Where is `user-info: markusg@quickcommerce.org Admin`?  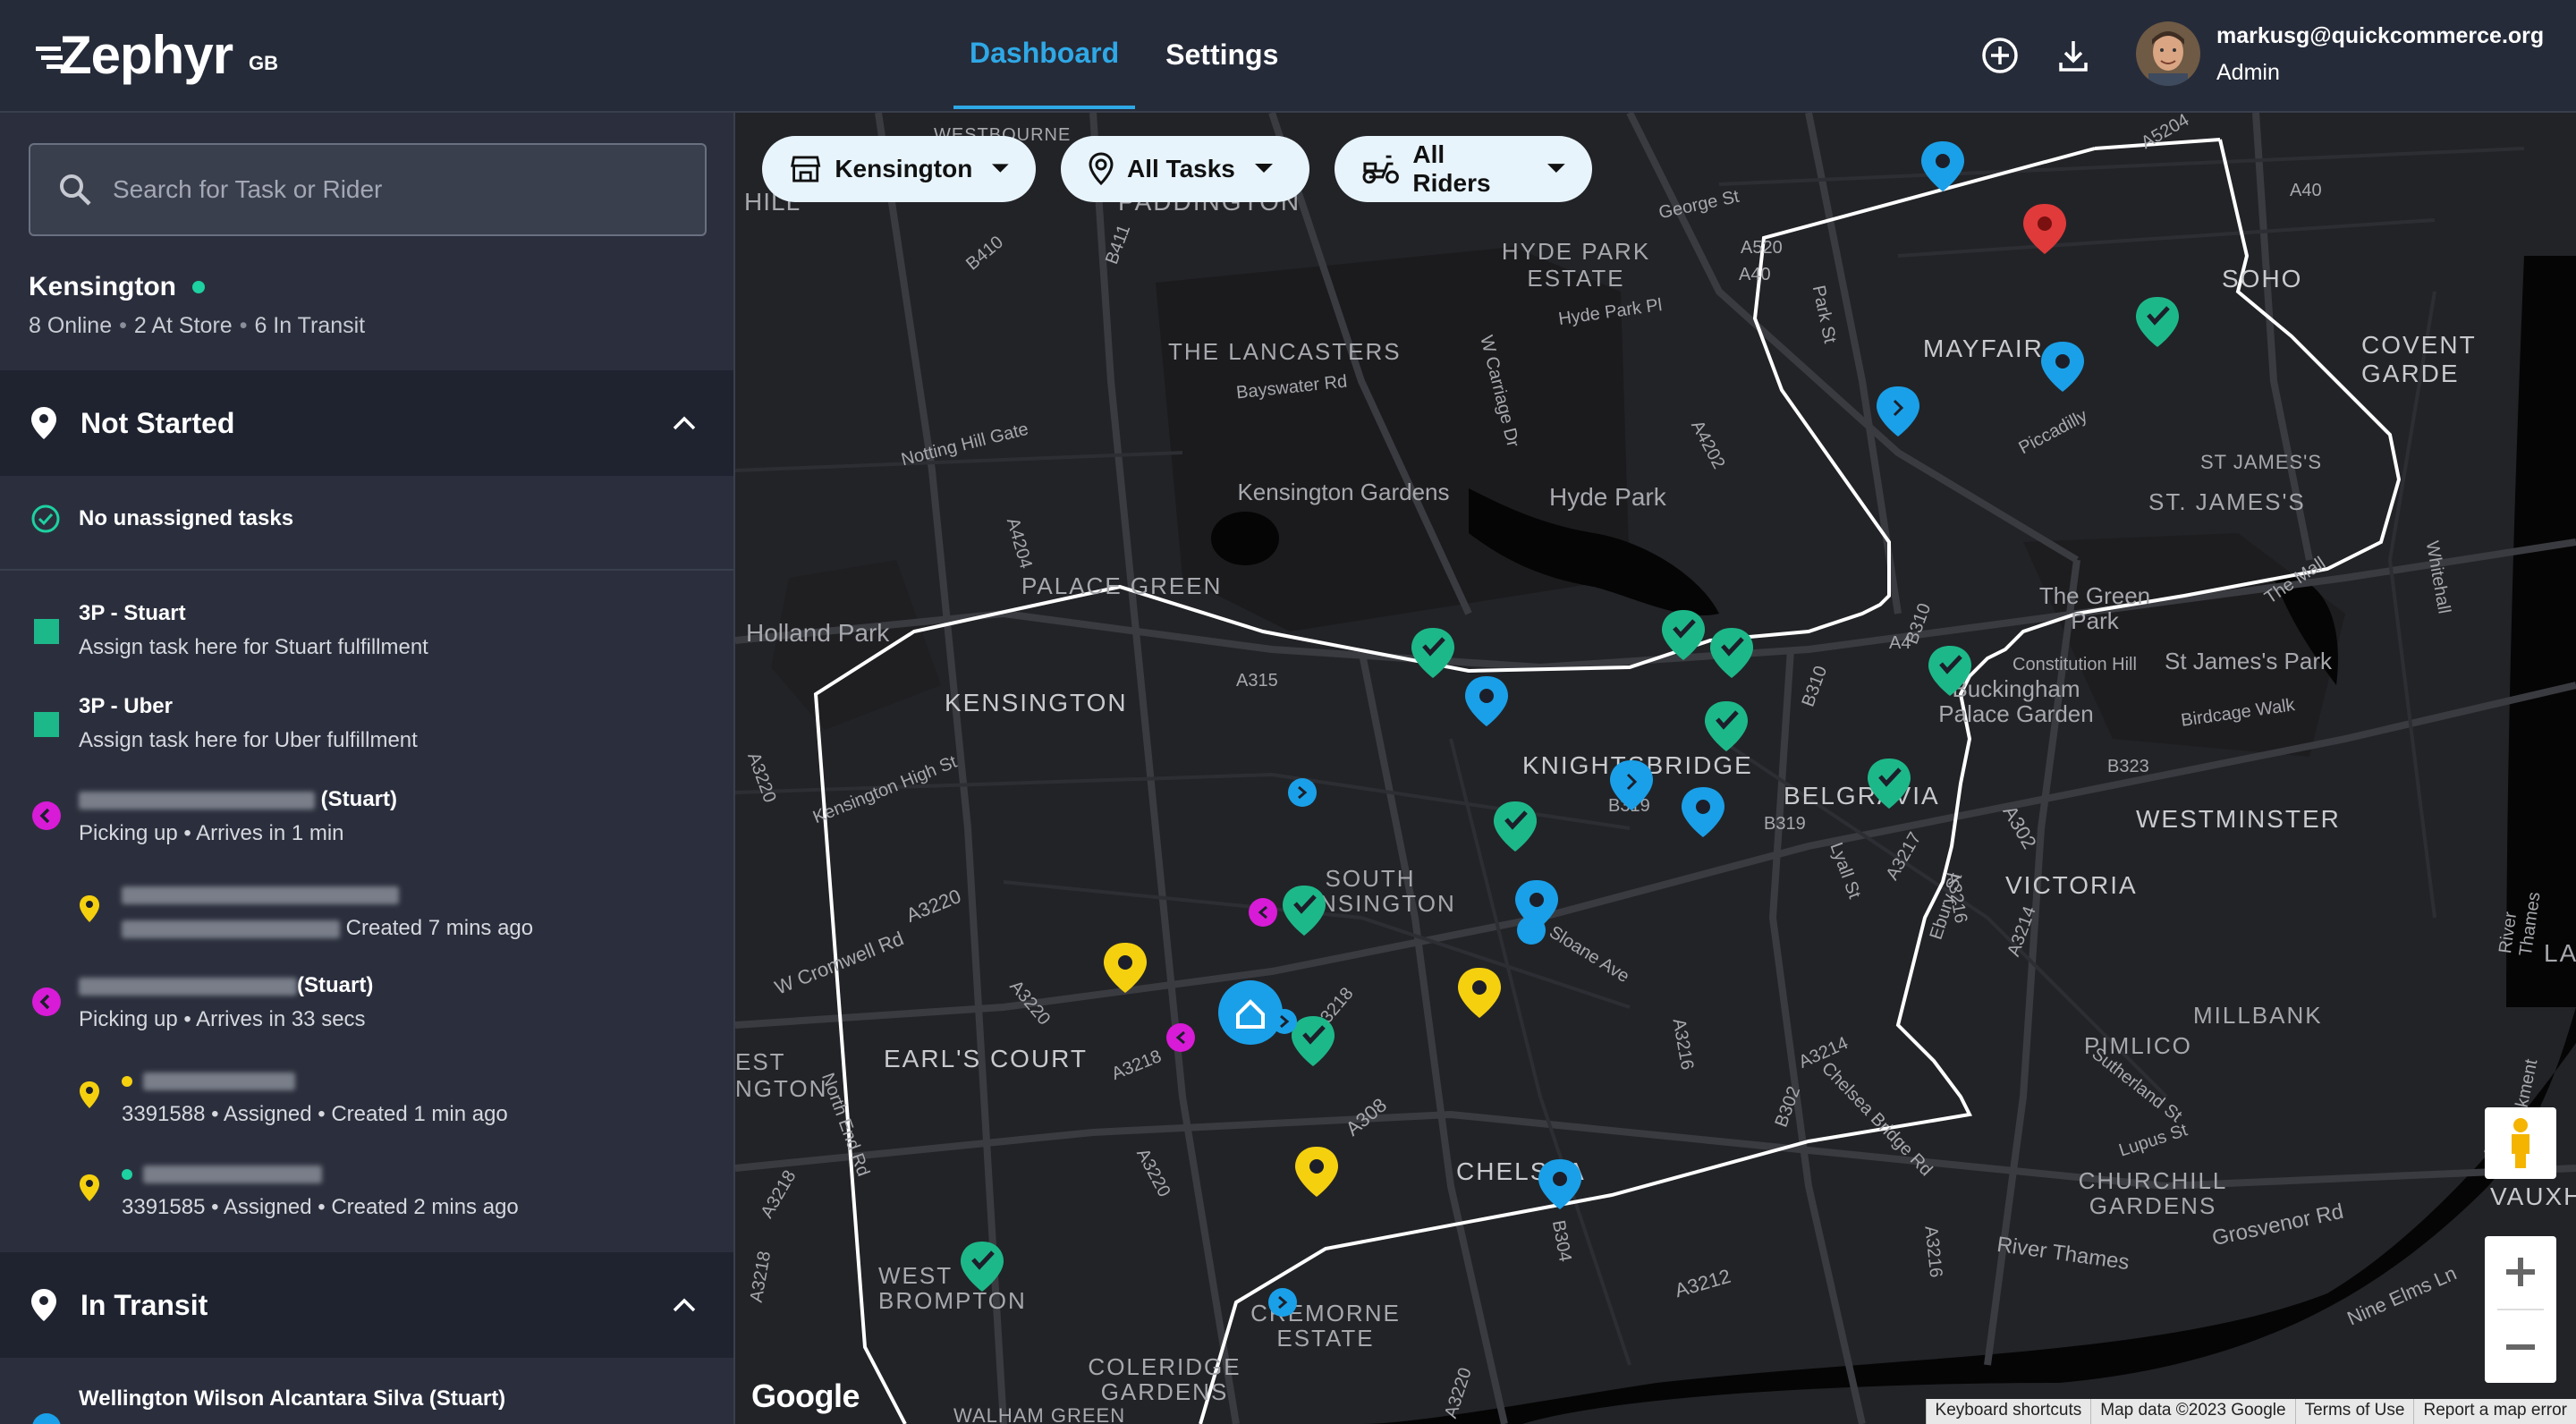
user-info: markusg@quickcommerce.org Admin is located at coordinates (2380, 54).